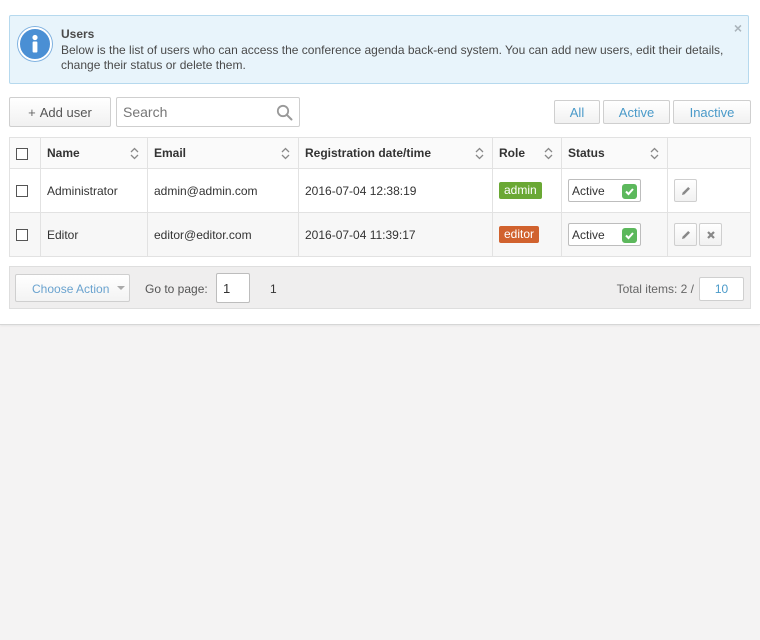  What do you see at coordinates (223, 153) in the screenshot?
I see `header-email: Email` at bounding box center [223, 153].